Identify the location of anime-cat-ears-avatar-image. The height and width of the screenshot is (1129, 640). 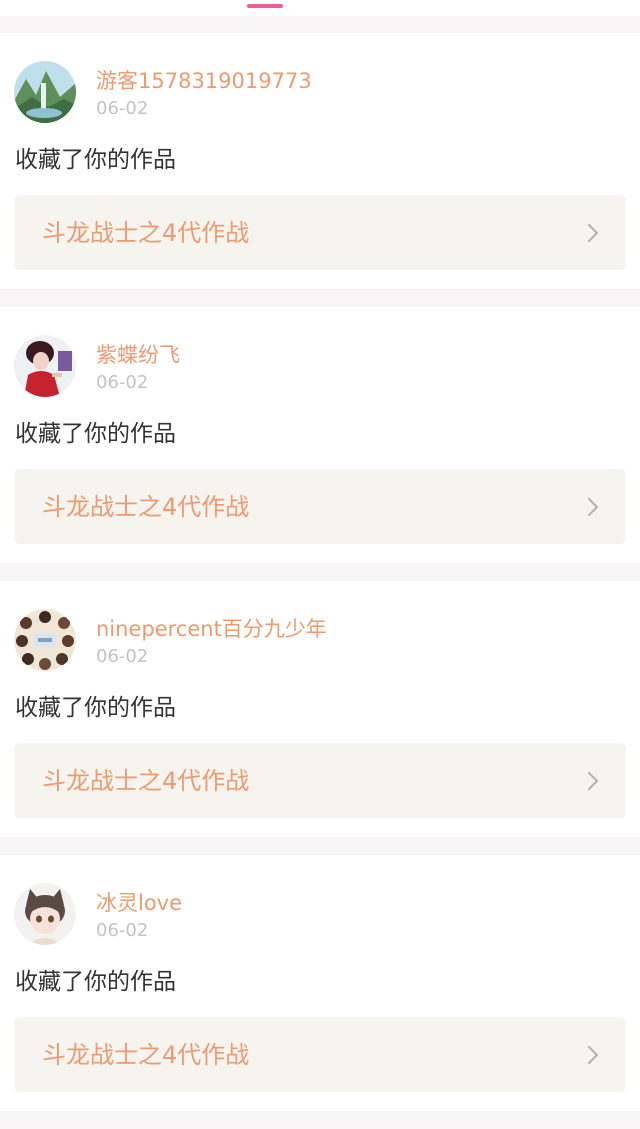
(45, 914).